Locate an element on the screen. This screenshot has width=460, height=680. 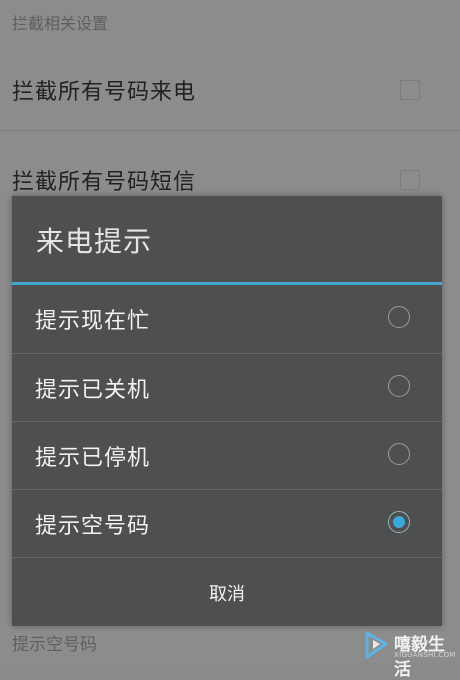
option-suspended: 提示已停机 is located at coordinates (227, 455).